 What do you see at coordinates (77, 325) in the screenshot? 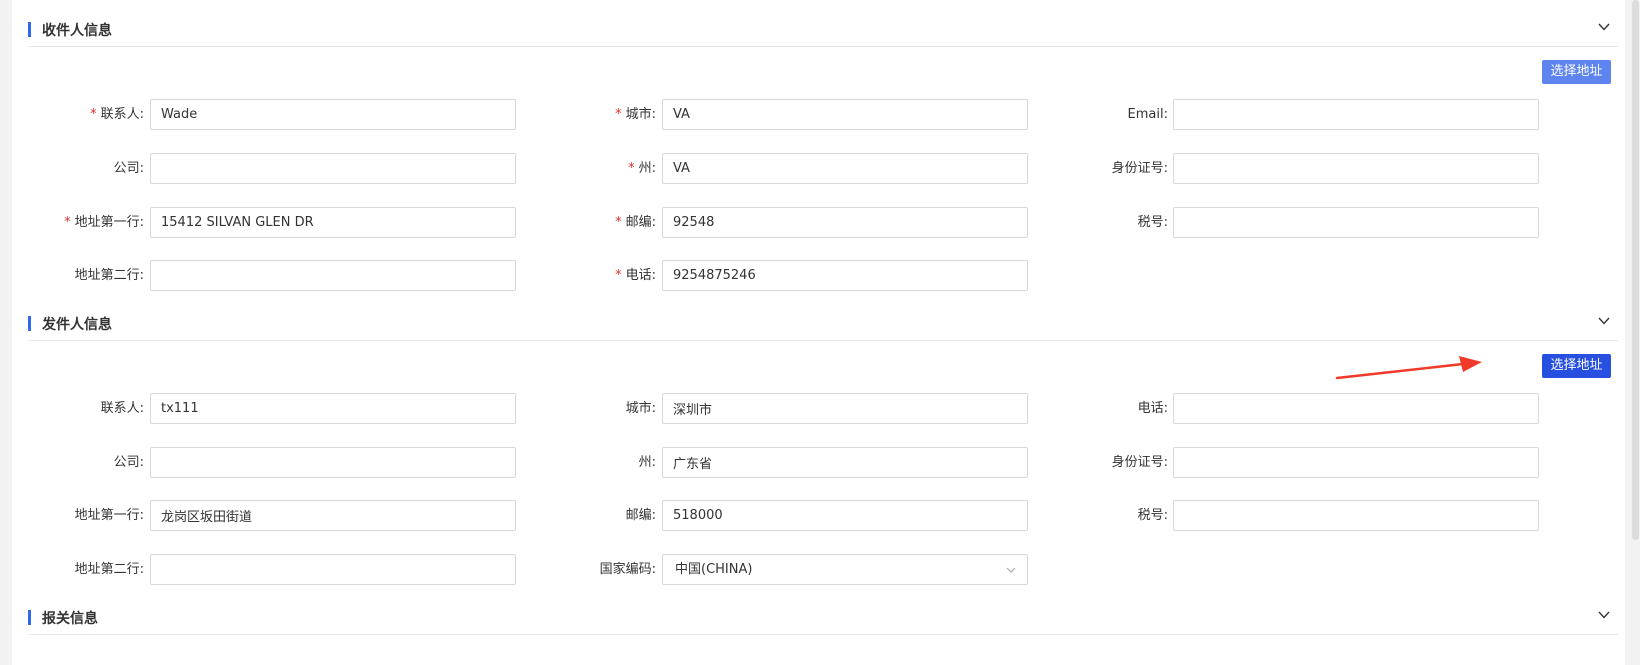
I see `sender-section-title: 发件人信息` at bounding box center [77, 325].